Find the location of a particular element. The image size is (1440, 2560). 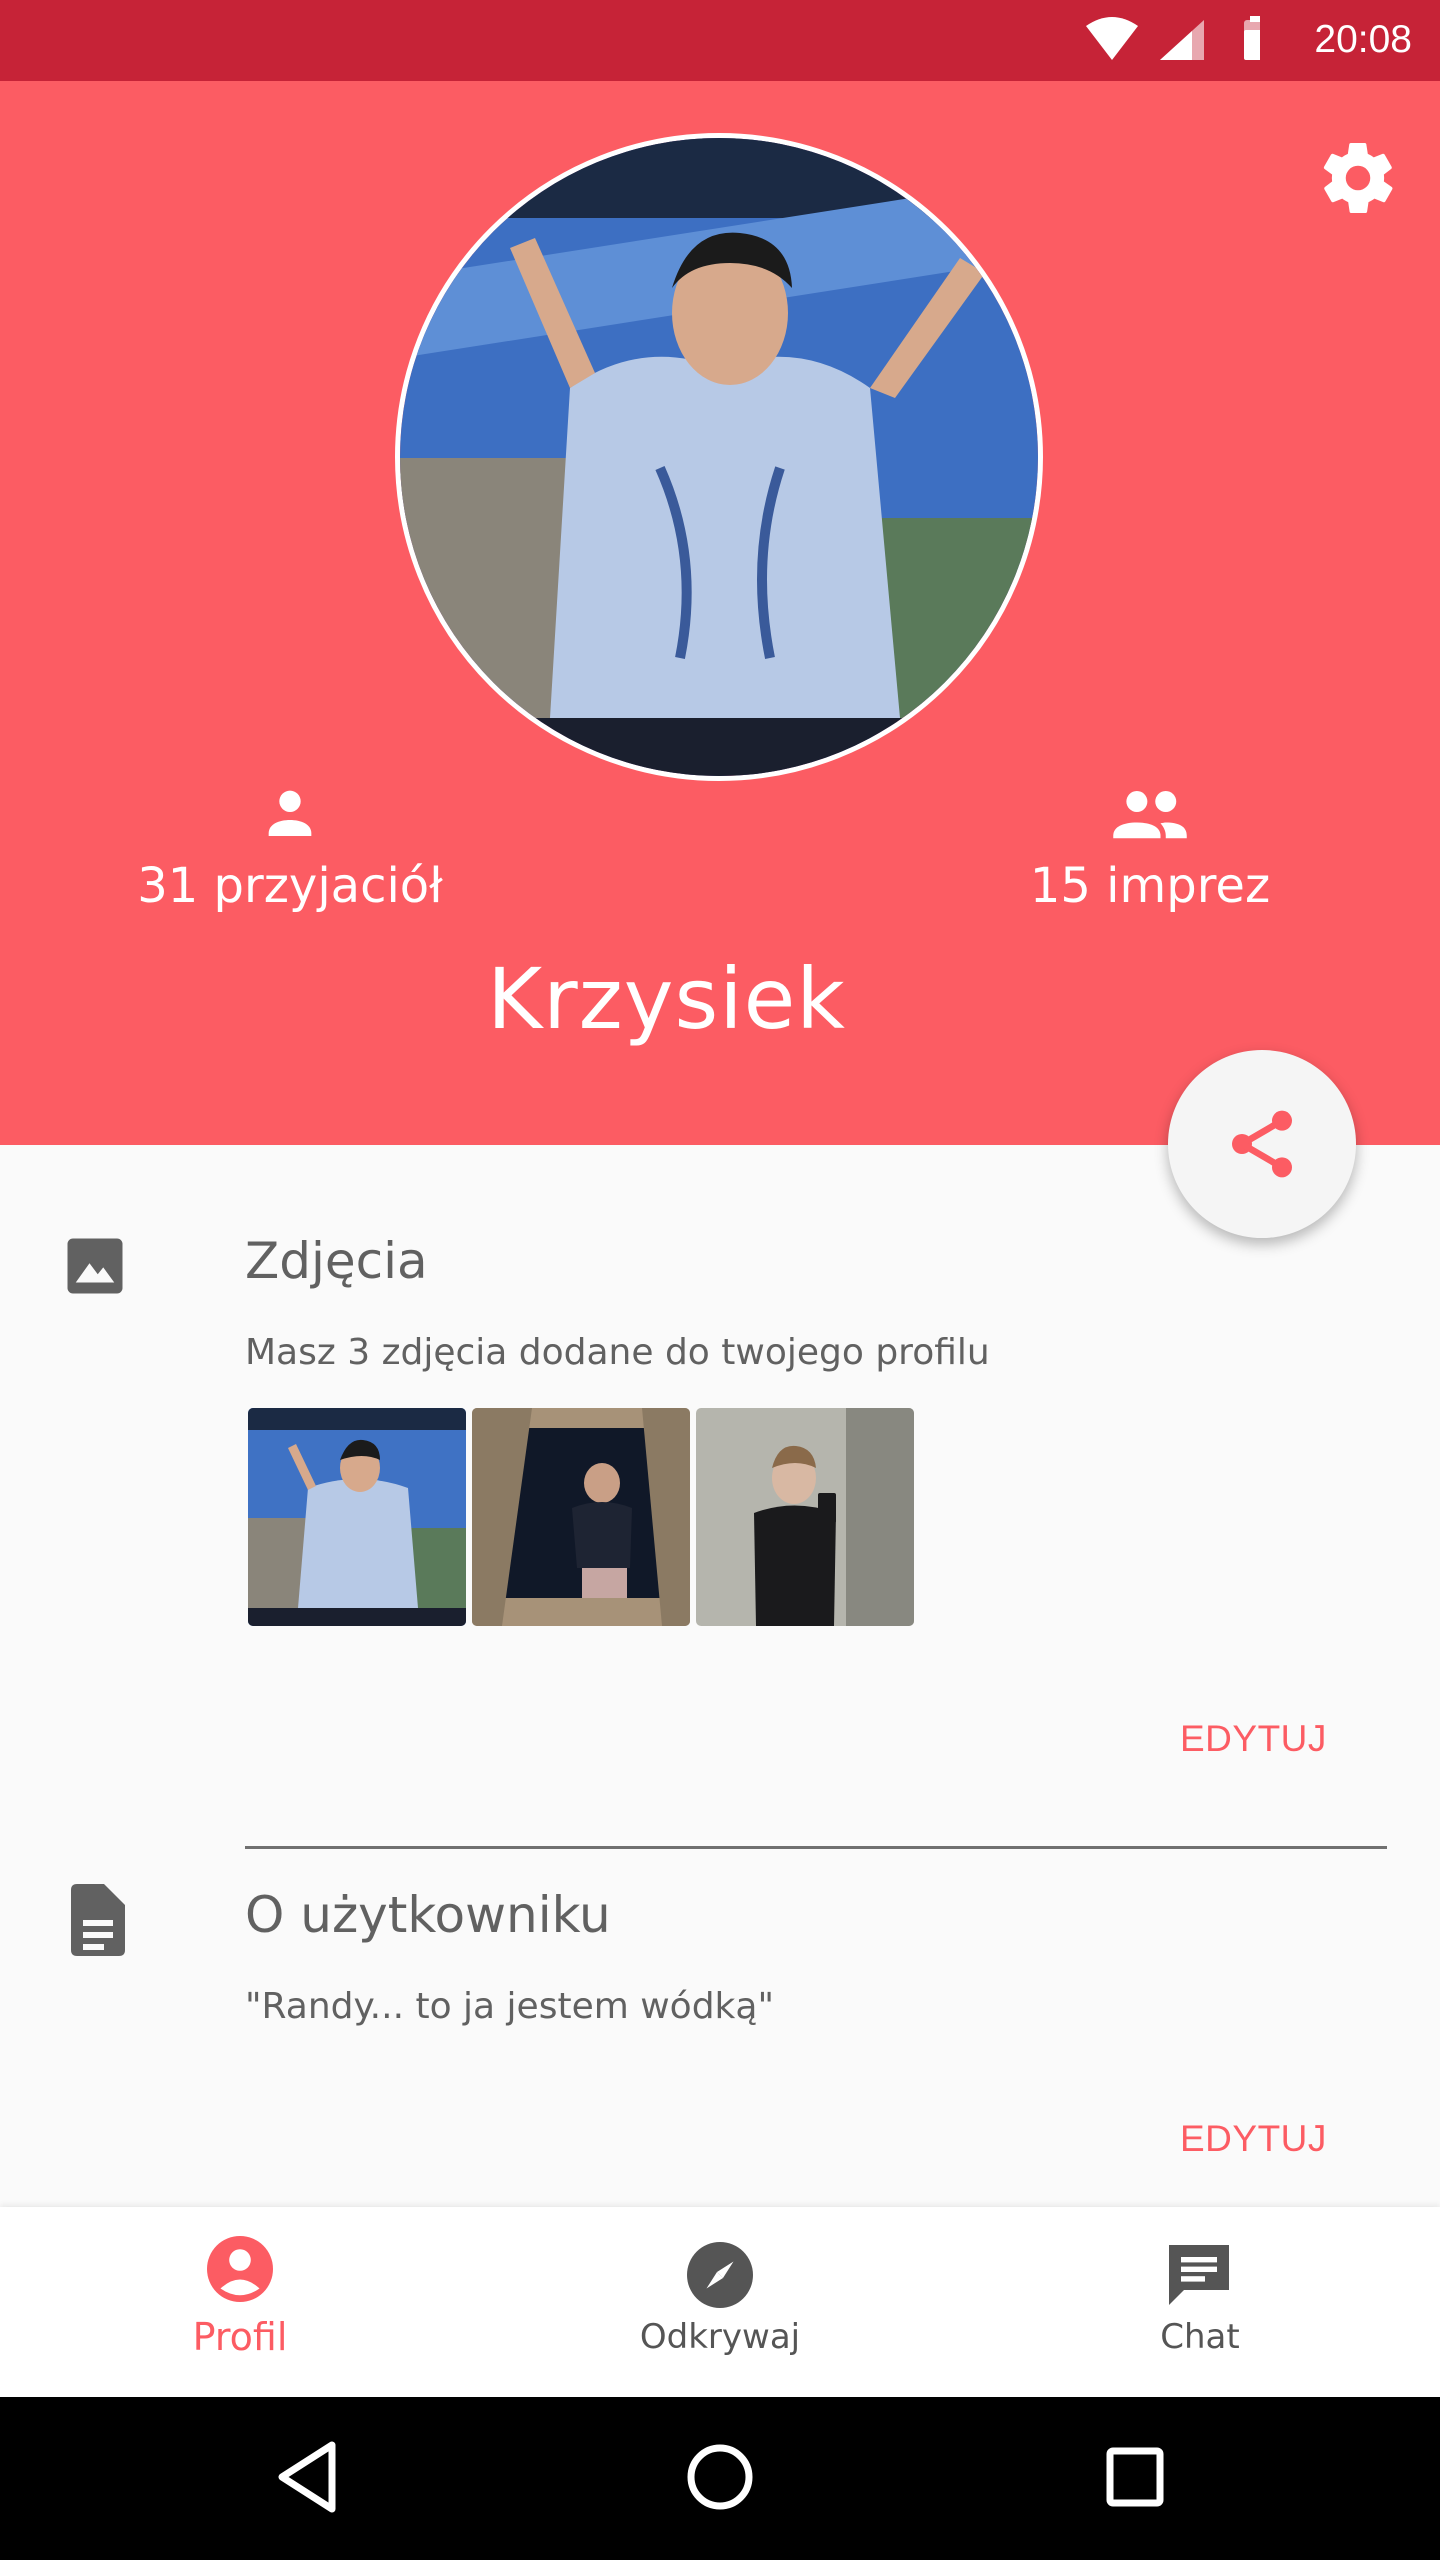

home-icon is located at coordinates (720, 2477).